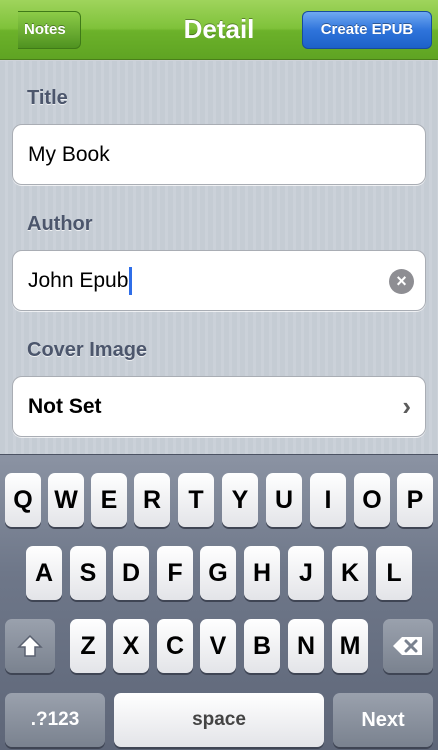  I want to click on key-n: N, so click(306, 646).